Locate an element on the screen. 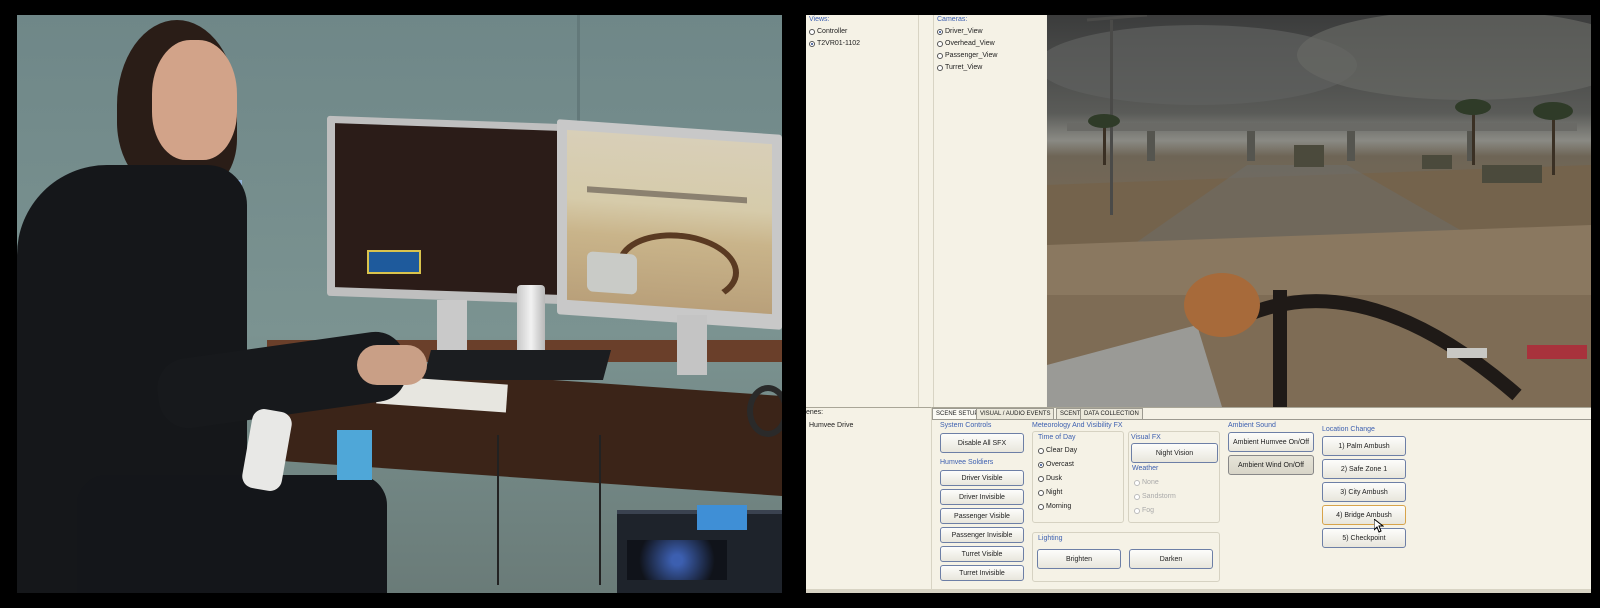 Image resolution: width=1600 pixels, height=608 pixels. time-option-morning: Morning is located at coordinates (1054, 506).